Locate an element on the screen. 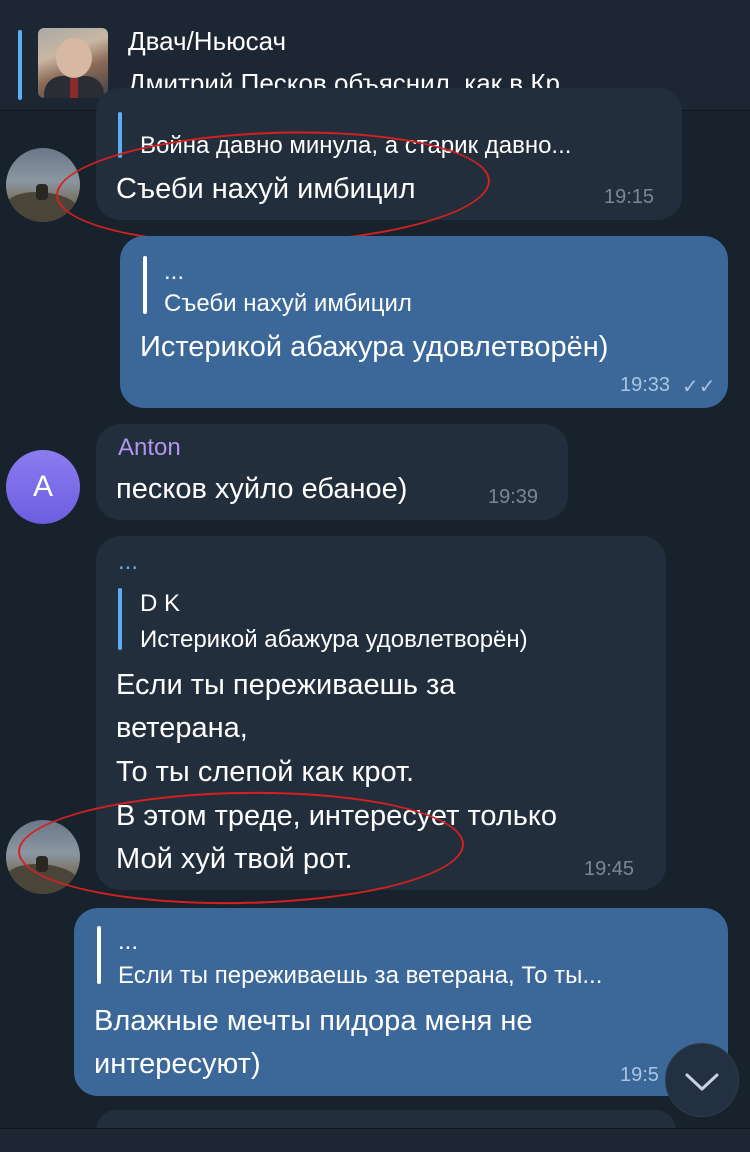 Image resolution: width=750 pixels, height=1152 pixels. message-time: 19:5 is located at coordinates (639, 1075).